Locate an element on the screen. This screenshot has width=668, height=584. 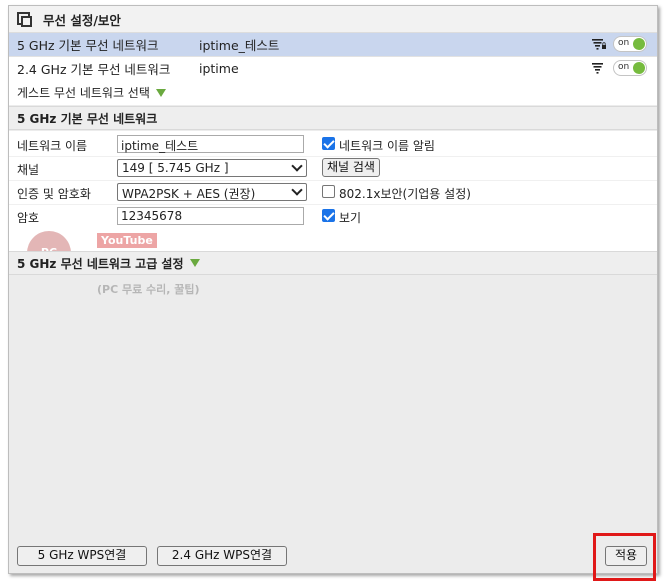
guest-network-label: 게스트 무선 네트워크 선택 is located at coordinates (83, 93).